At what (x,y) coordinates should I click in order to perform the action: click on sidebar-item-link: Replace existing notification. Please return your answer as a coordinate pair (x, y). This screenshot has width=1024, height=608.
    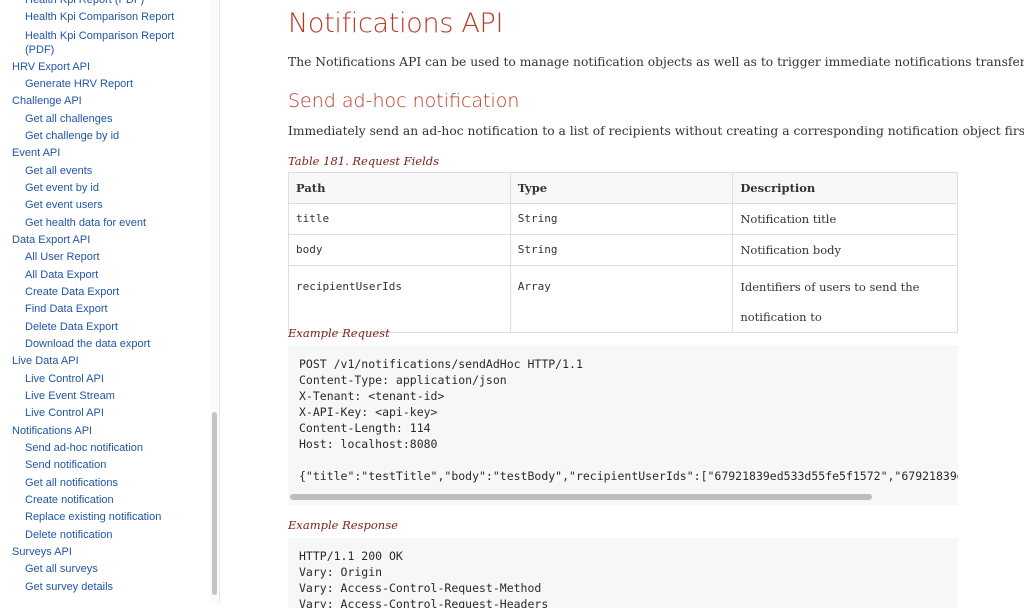
    Looking at the image, I should click on (106, 517).